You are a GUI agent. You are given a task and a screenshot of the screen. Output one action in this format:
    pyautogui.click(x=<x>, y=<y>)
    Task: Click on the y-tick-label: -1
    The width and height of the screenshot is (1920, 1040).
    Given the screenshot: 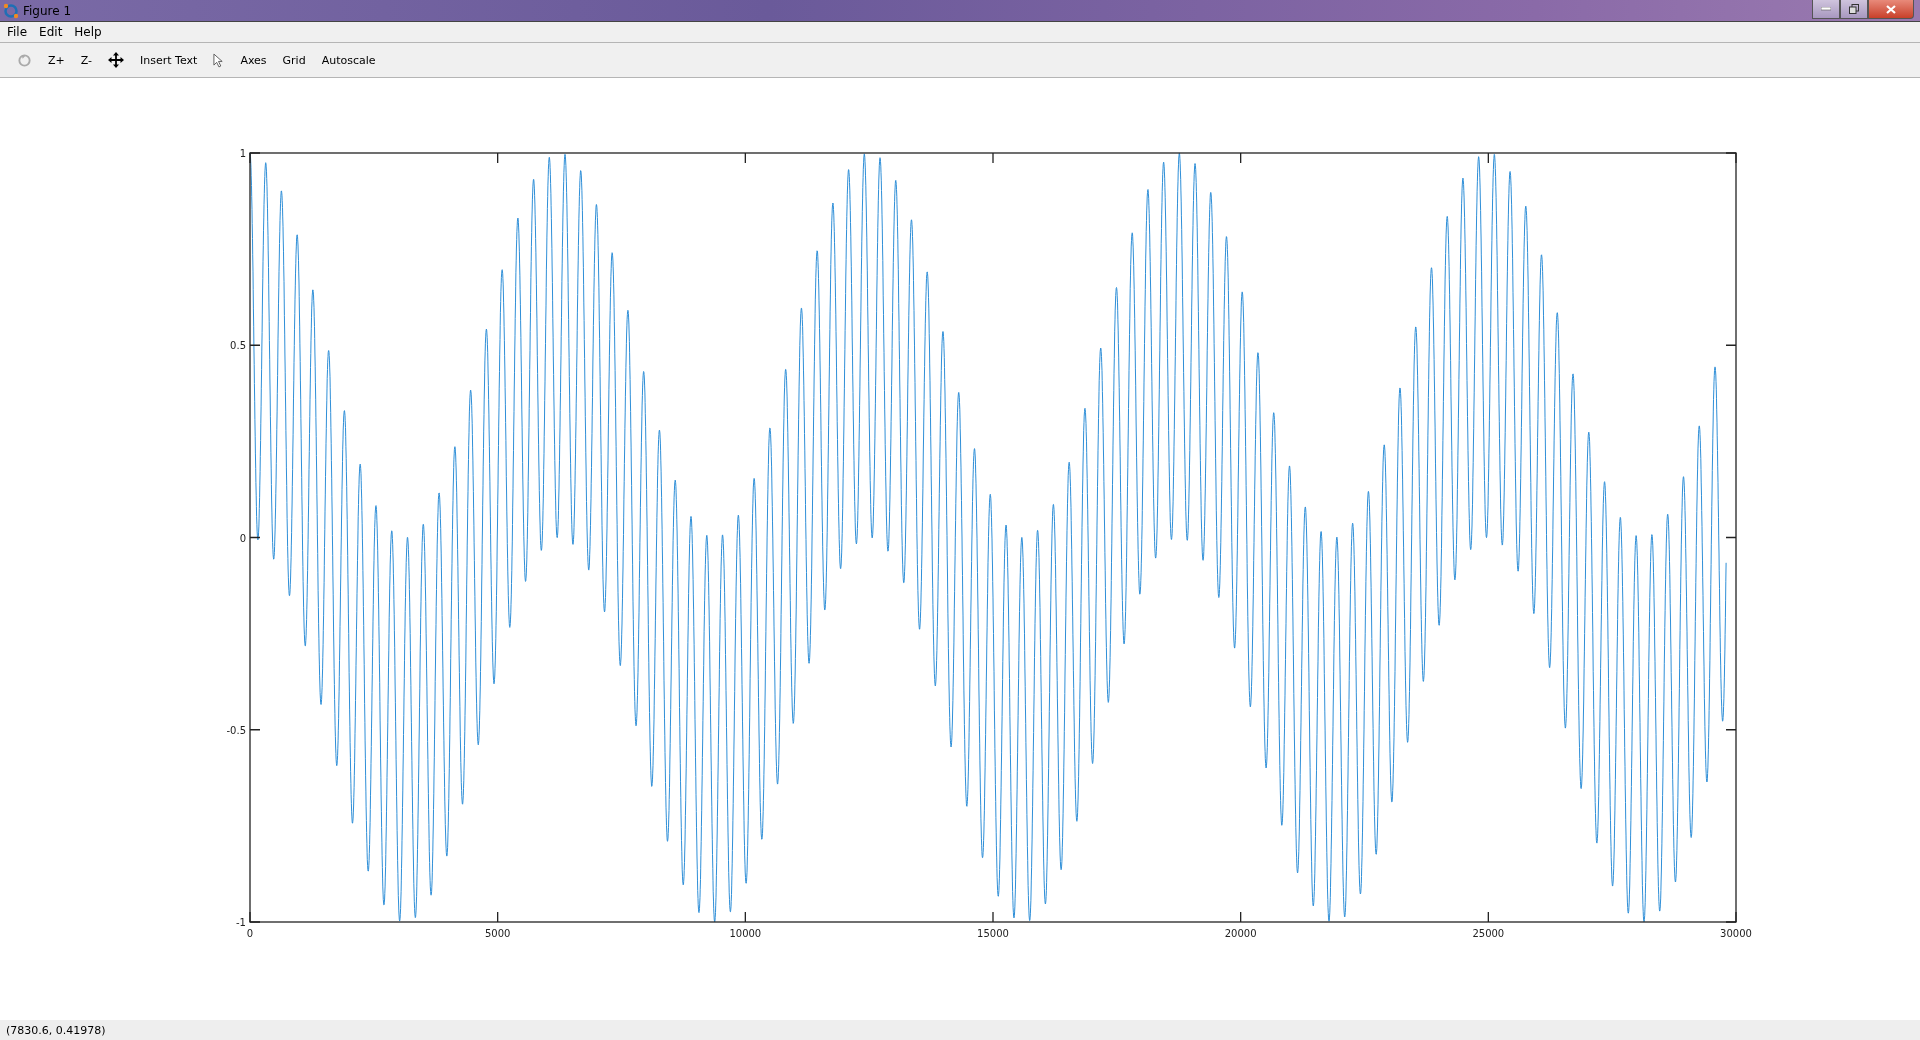 What is the action you would take?
    pyautogui.click(x=241, y=922)
    